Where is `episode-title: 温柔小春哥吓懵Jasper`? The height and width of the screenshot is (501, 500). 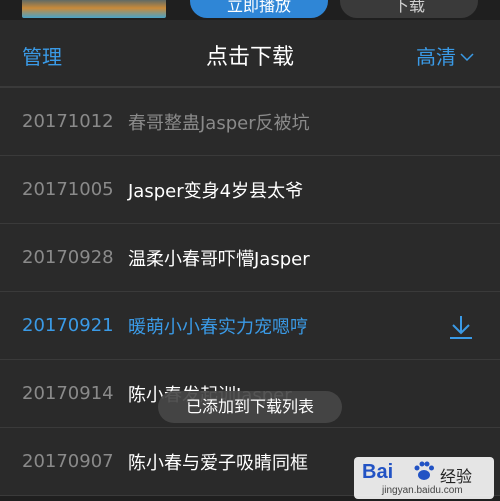
episode-title: 温柔小春哥吓懵Jasper is located at coordinates (219, 259).